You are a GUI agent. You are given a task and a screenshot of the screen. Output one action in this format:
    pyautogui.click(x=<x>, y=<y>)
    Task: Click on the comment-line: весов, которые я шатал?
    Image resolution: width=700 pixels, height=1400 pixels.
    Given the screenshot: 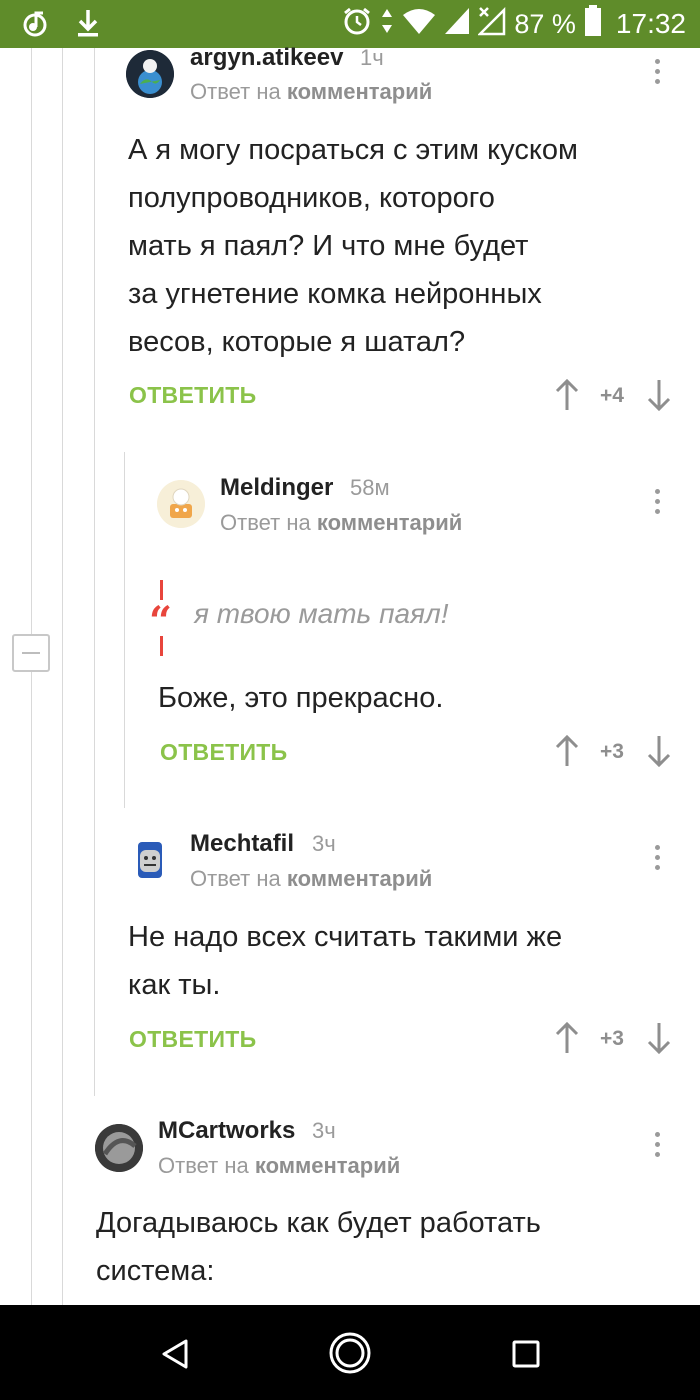 What is the action you would take?
    pyautogui.click(x=297, y=342)
    